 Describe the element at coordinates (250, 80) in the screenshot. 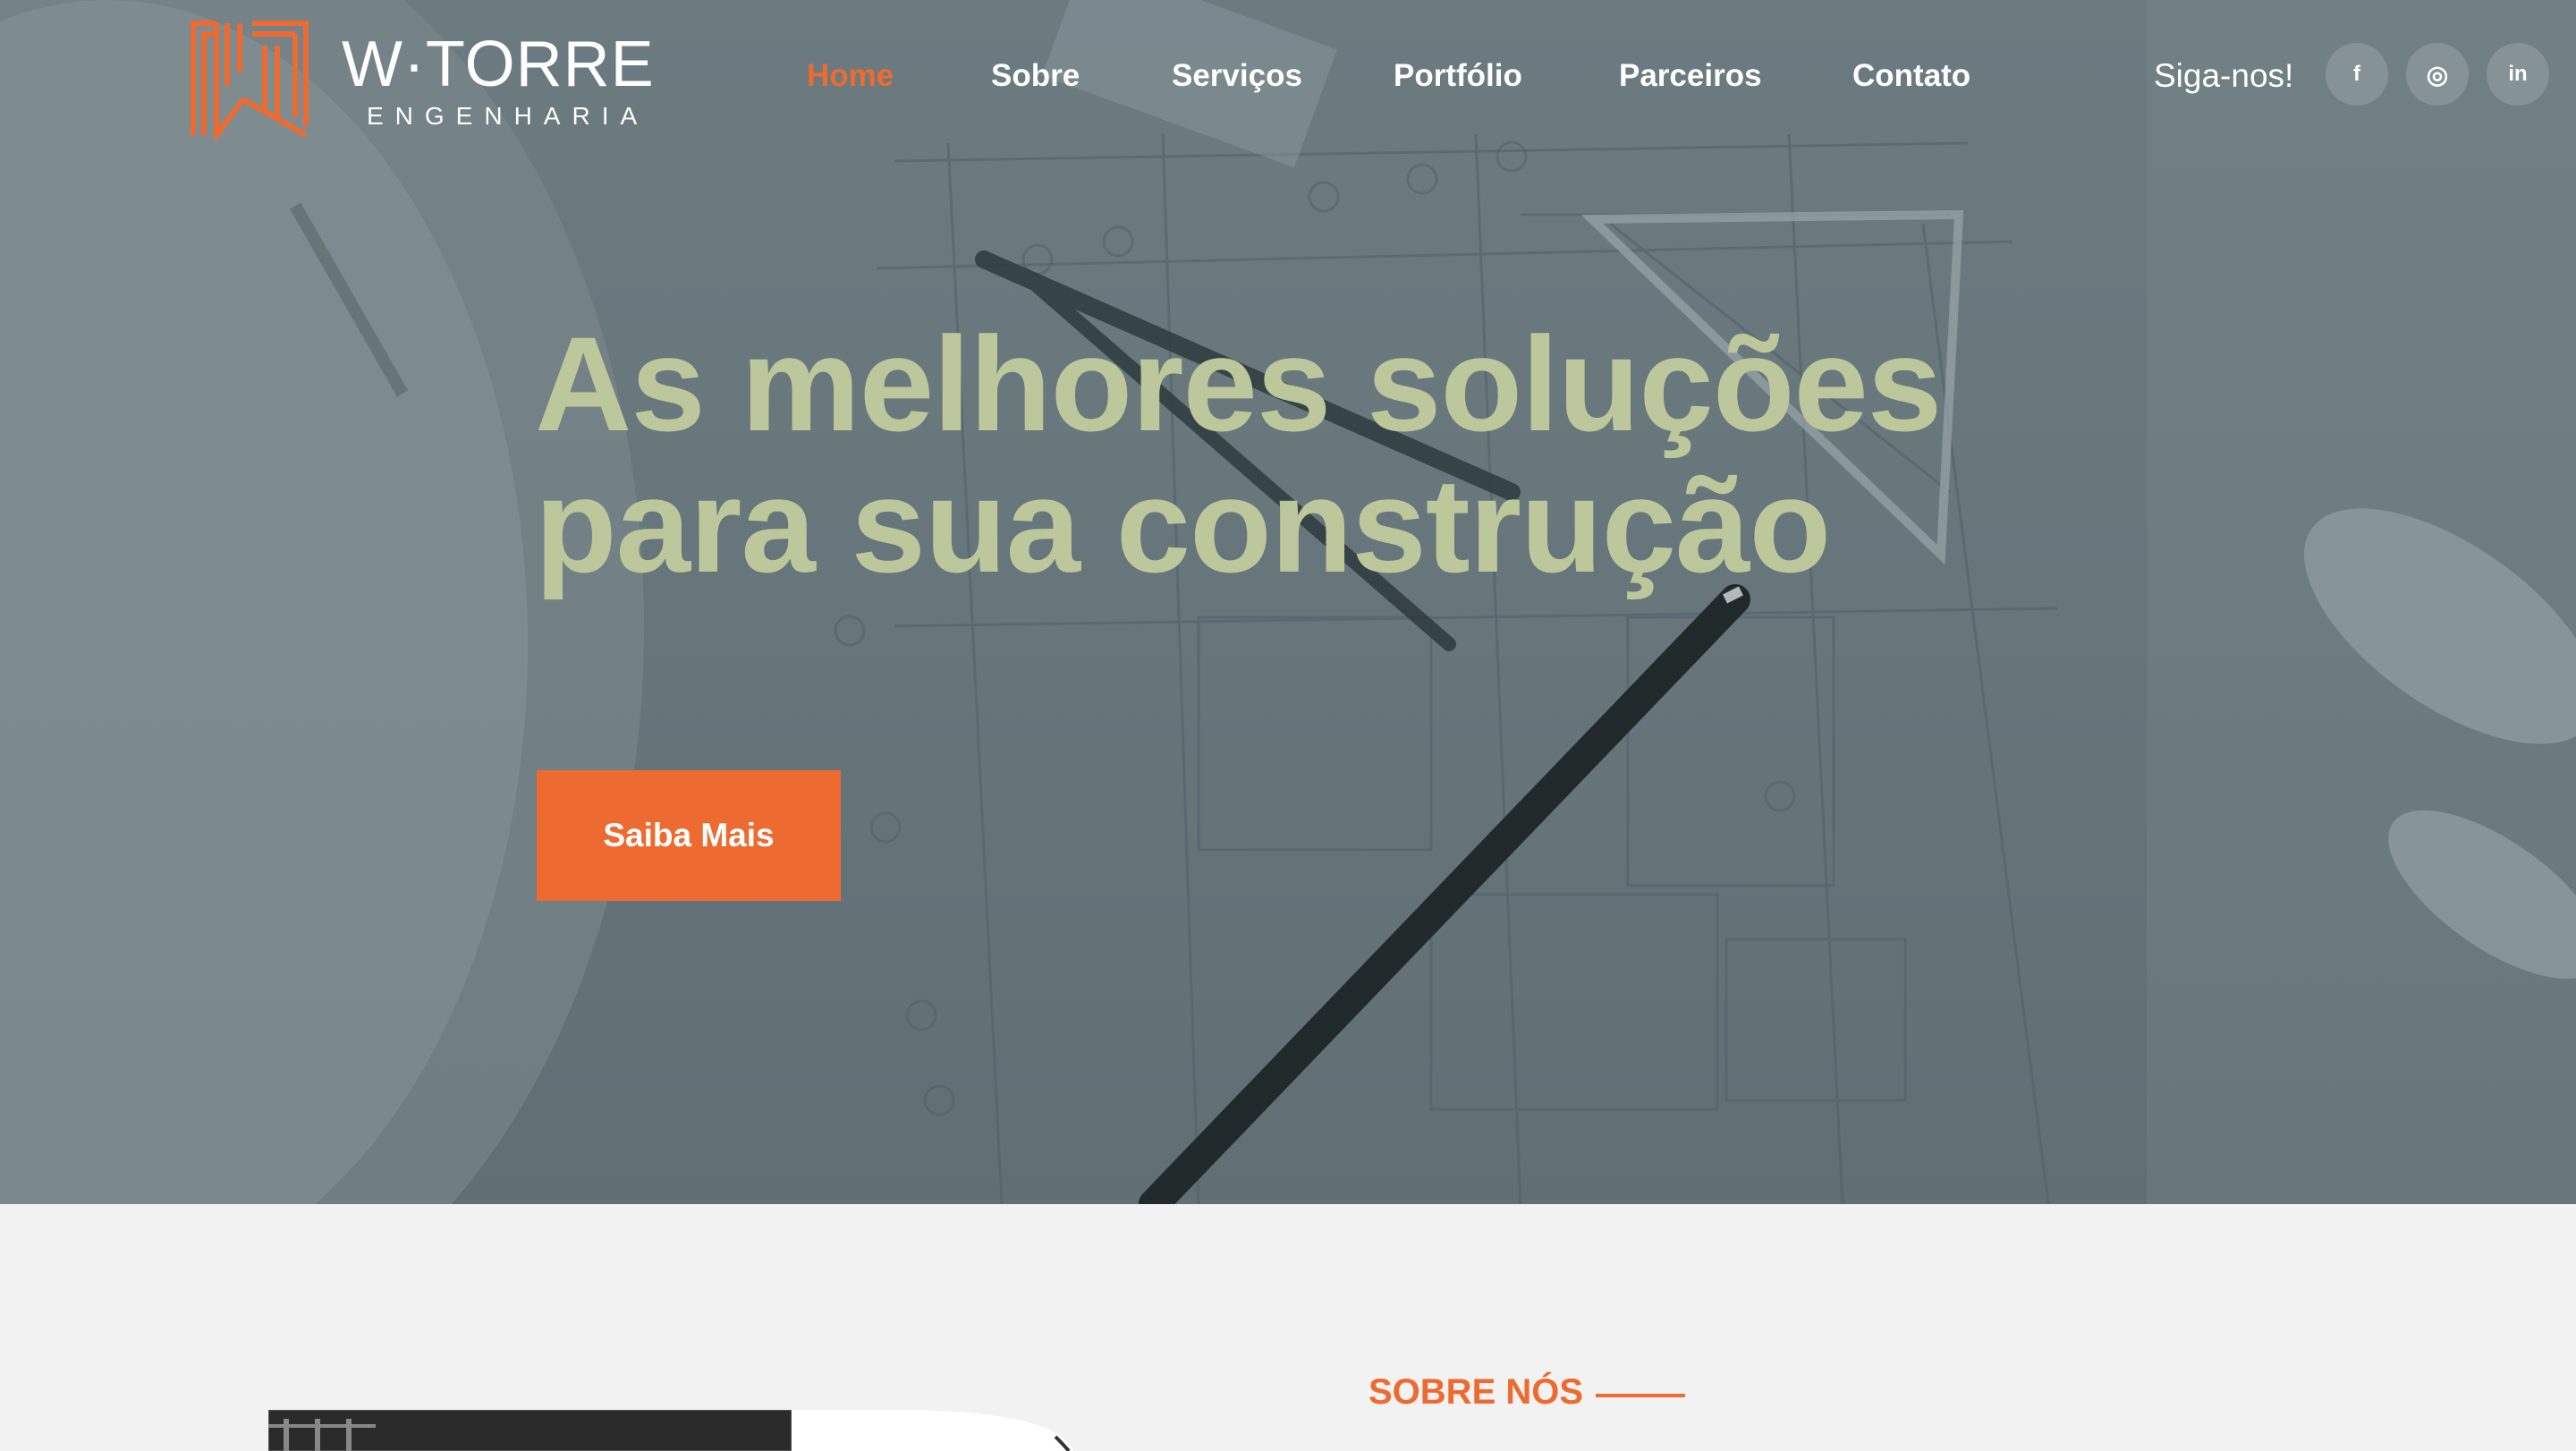

I see `logo-mark-icon` at that location.